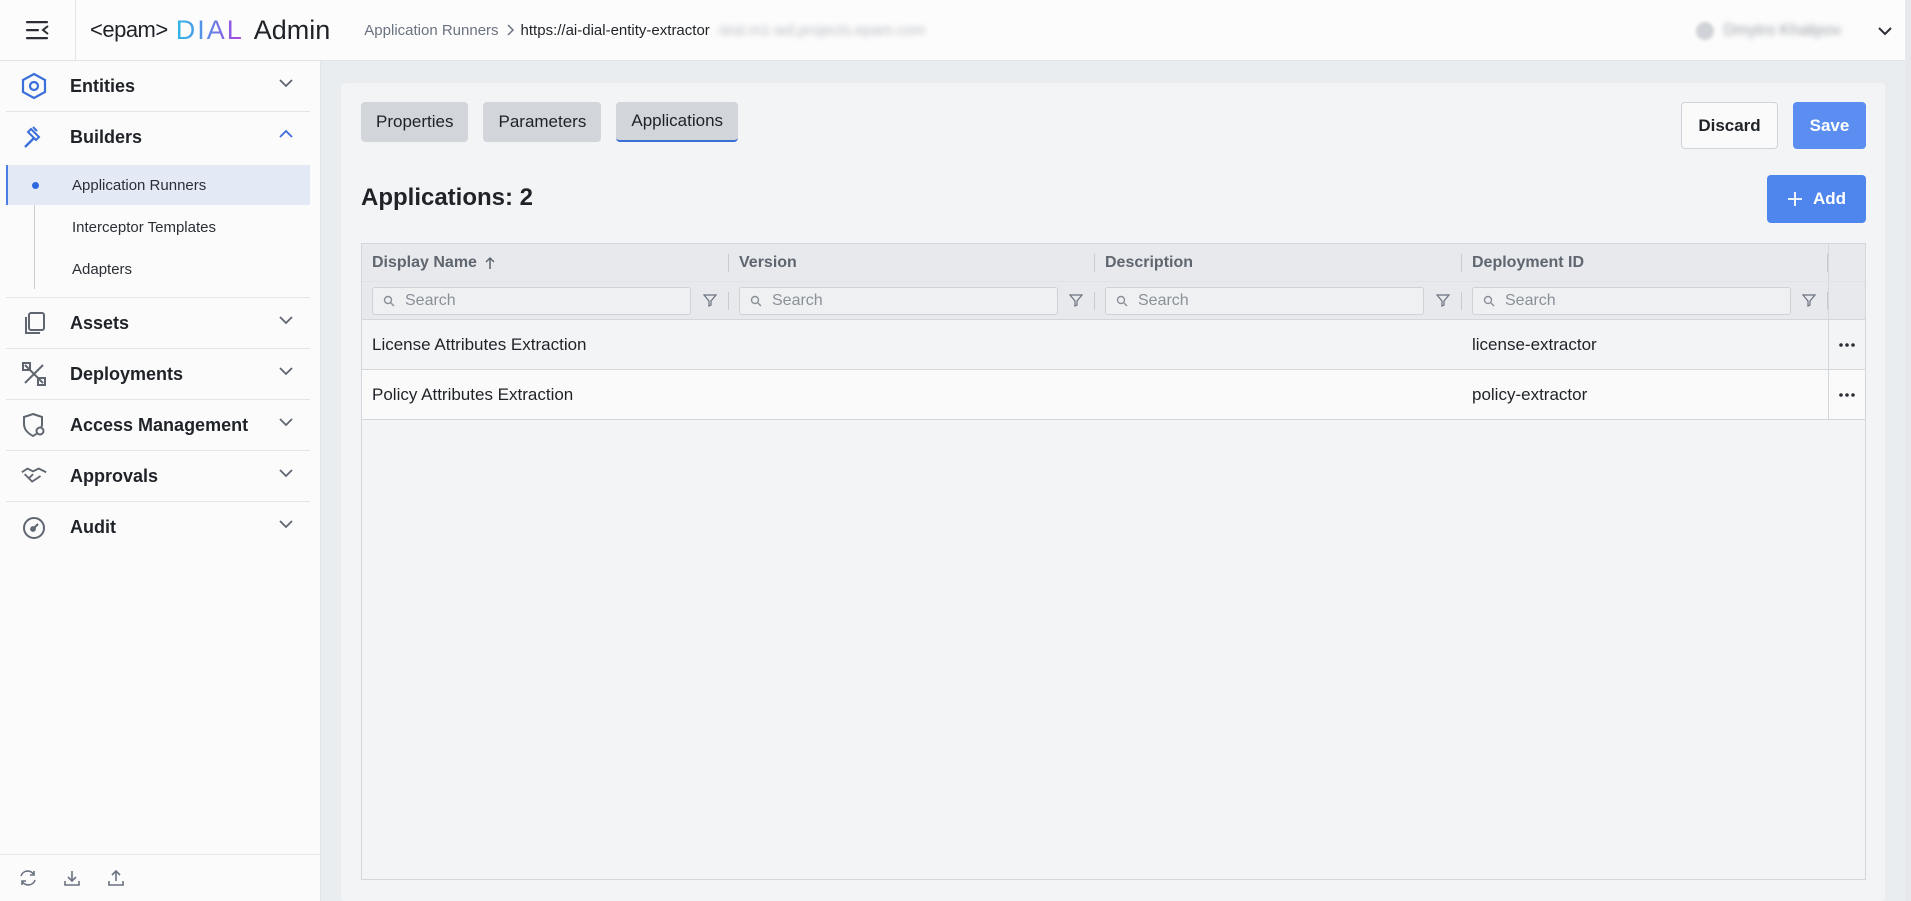 This screenshot has width=1911, height=901. I want to click on active-dot-icon, so click(35, 185).